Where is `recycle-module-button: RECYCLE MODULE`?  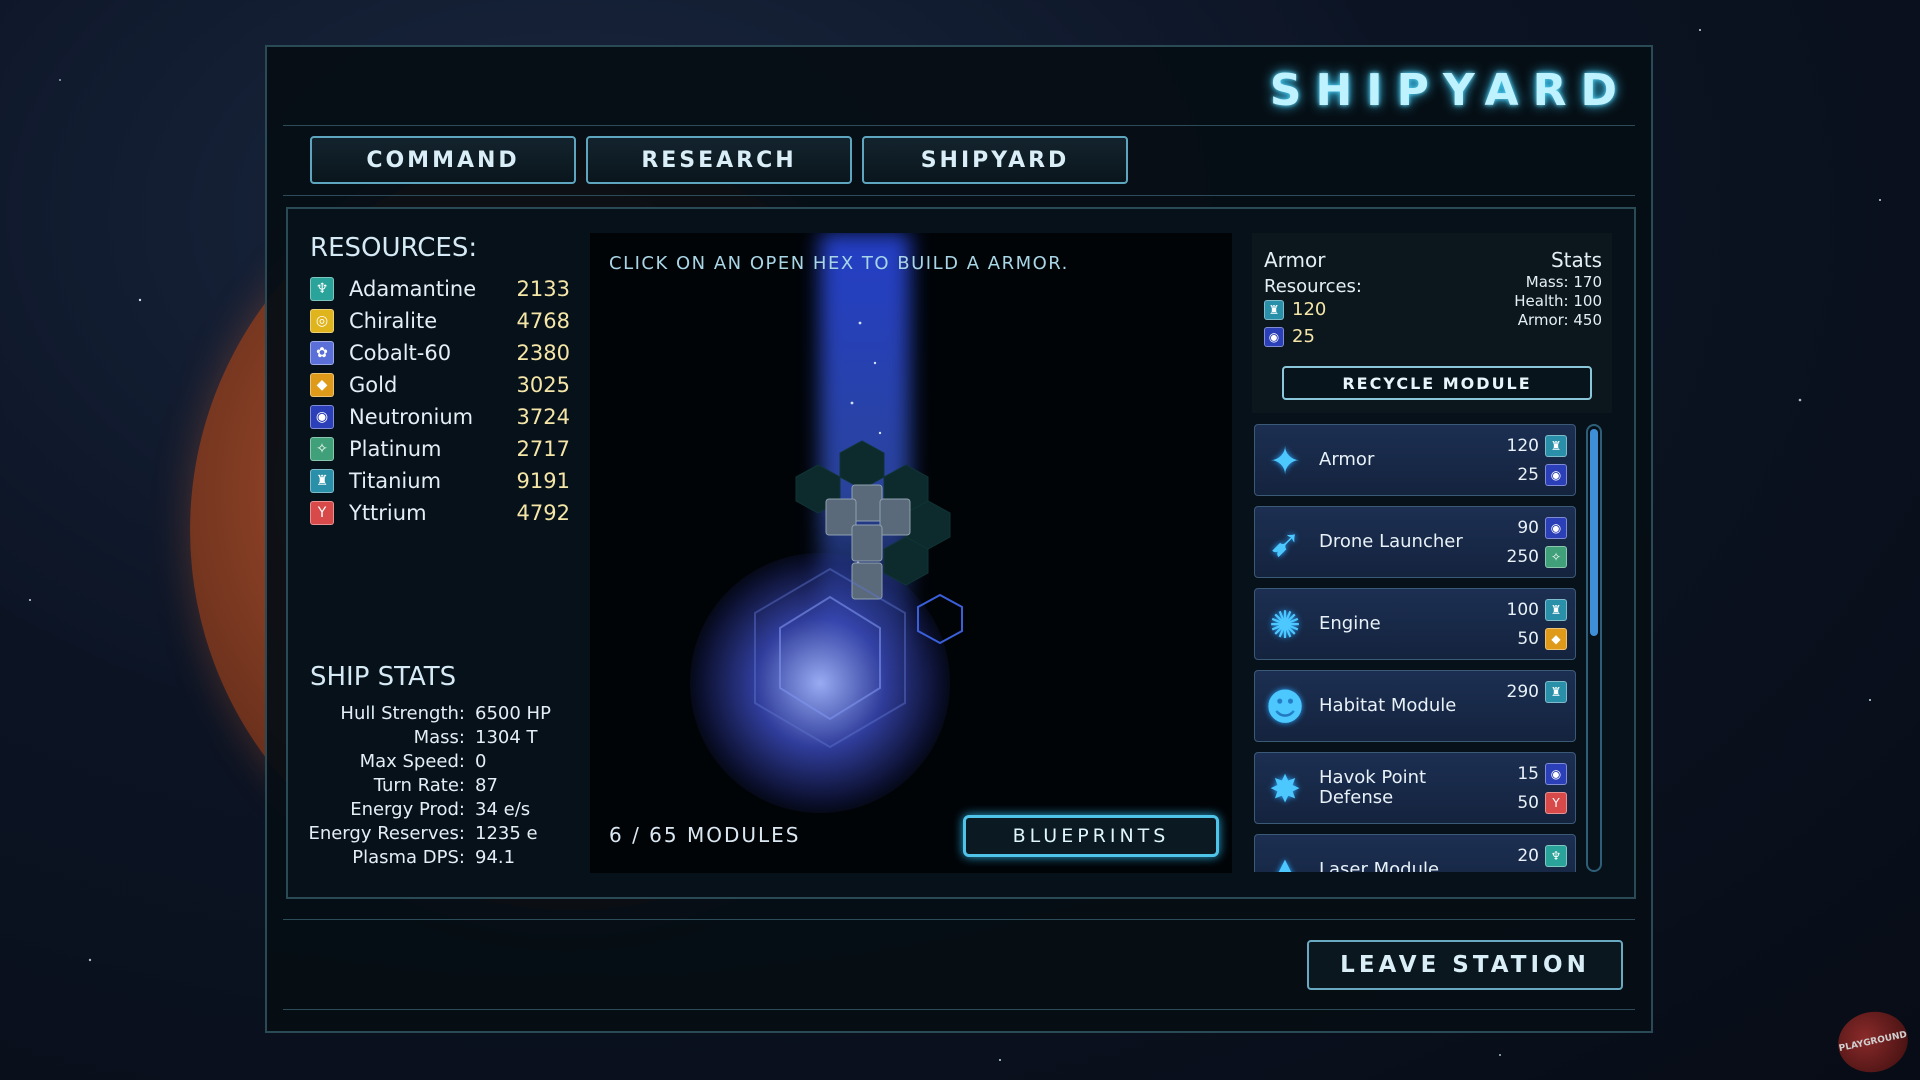 recycle-module-button: RECYCLE MODULE is located at coordinates (1437, 383).